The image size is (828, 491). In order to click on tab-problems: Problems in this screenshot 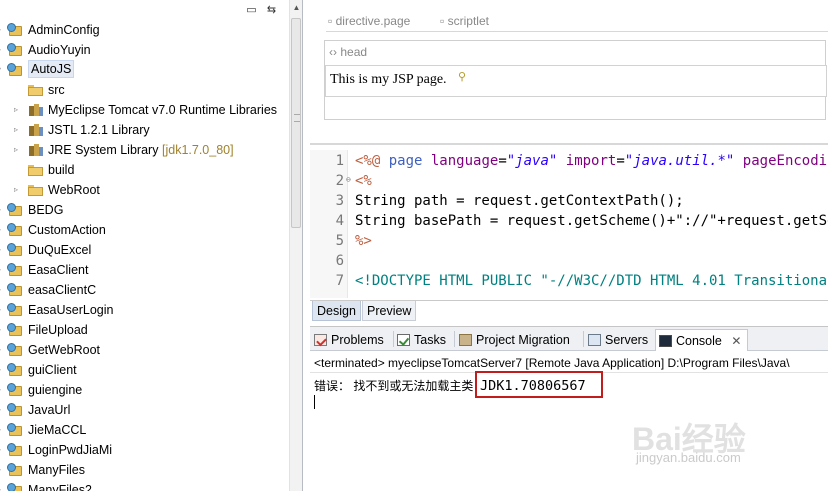, I will do `click(350, 340)`.